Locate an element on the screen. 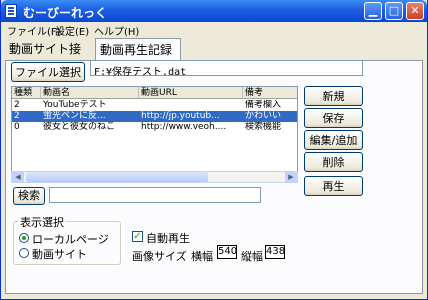 The height and width of the screenshot is (300, 428). cell-url is located at coordinates (191, 105).